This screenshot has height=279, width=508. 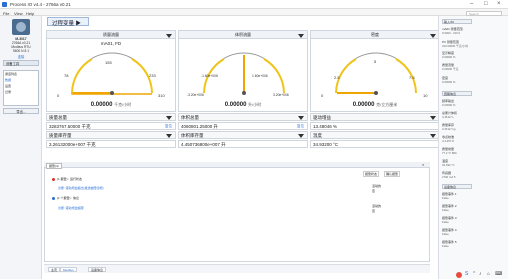 What do you see at coordinates (71, 208) in the screenshot?
I see `alarm-item: 诊断: 驱动增益超限` at bounding box center [71, 208].